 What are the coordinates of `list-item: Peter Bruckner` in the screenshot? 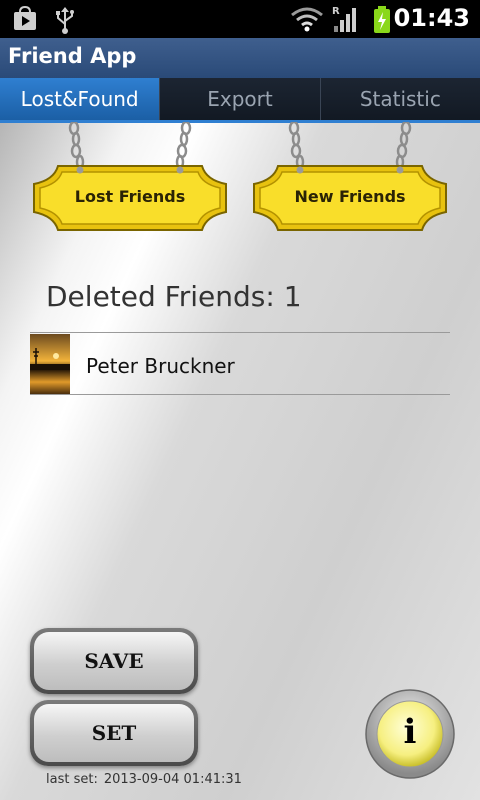 It's located at (240, 364).